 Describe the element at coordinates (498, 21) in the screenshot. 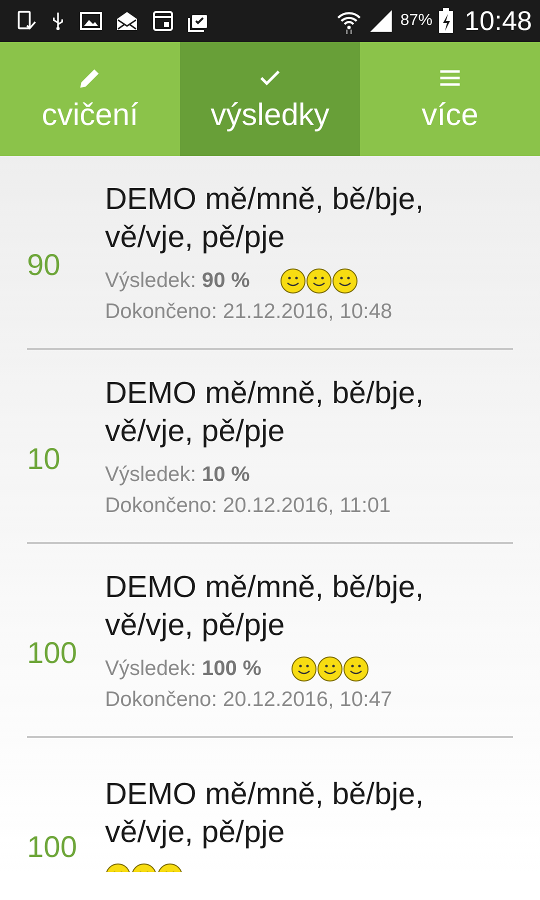

I see `clock: 10:48` at that location.